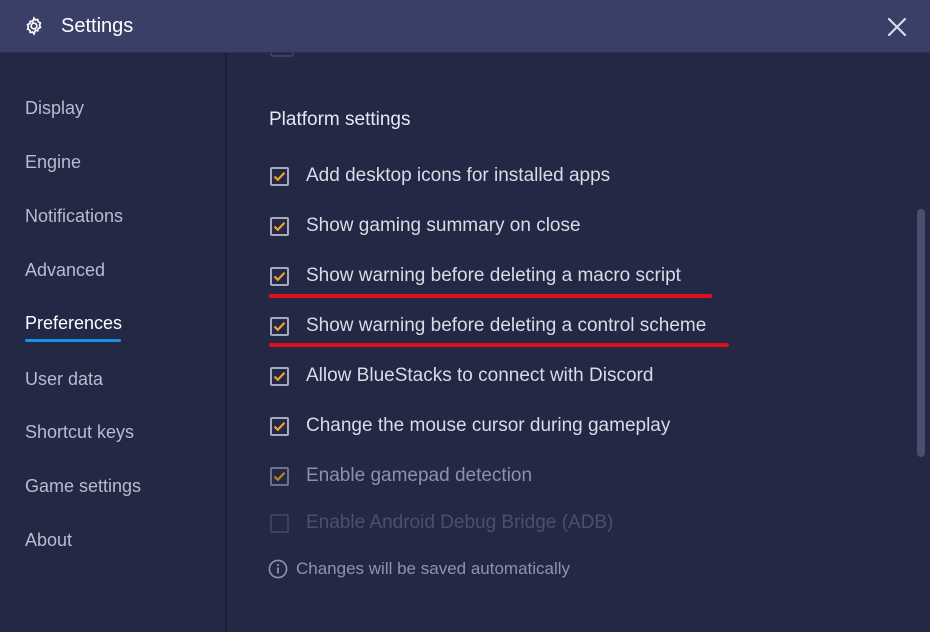 This screenshot has width=930, height=632. I want to click on sidebar-item-shortcut-keys: Shortcut keys, so click(79, 432).